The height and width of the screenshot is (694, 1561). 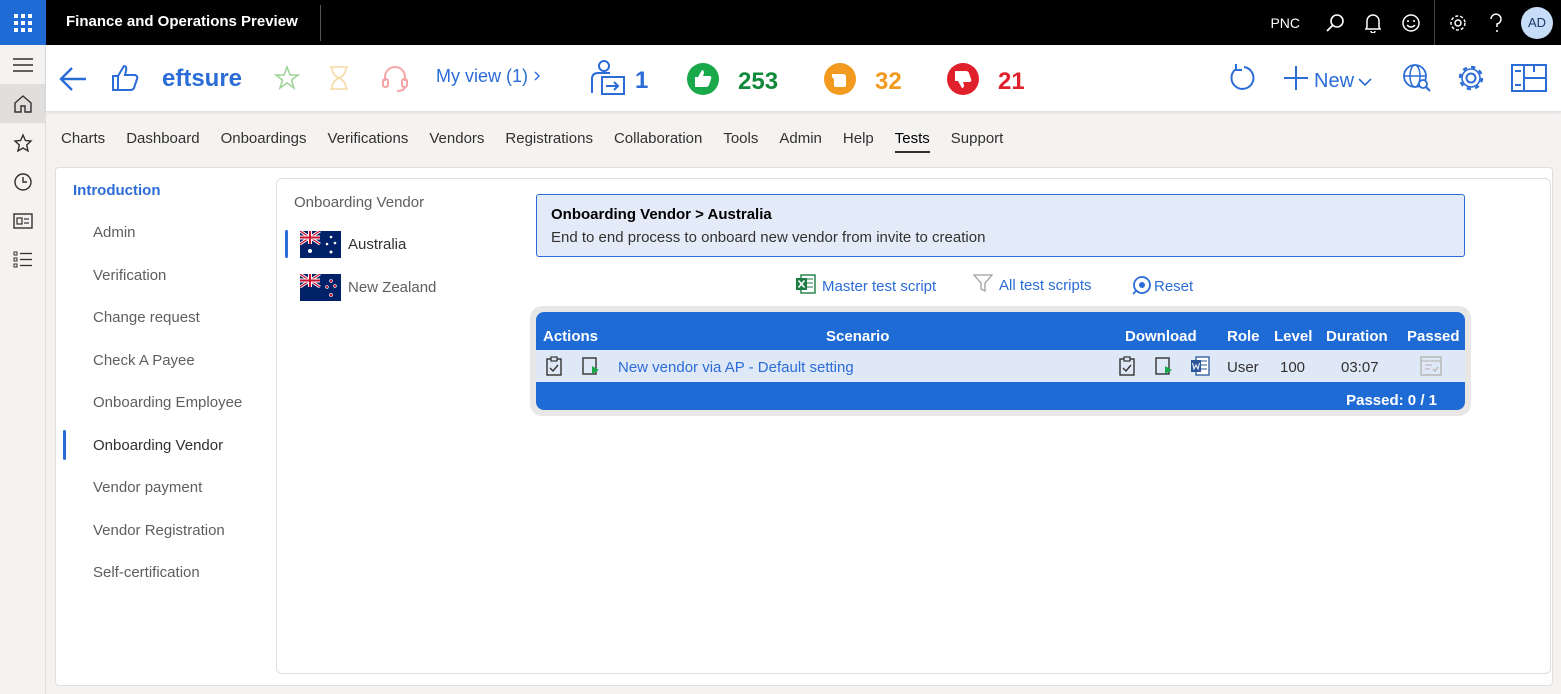 I want to click on country-item-new-zealand: New Zealand, so click(x=368, y=286).